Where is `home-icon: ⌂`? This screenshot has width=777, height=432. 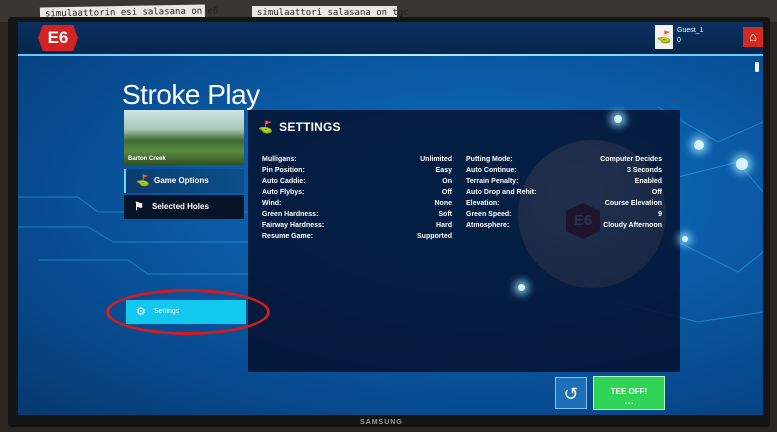 home-icon: ⌂ is located at coordinates (753, 37).